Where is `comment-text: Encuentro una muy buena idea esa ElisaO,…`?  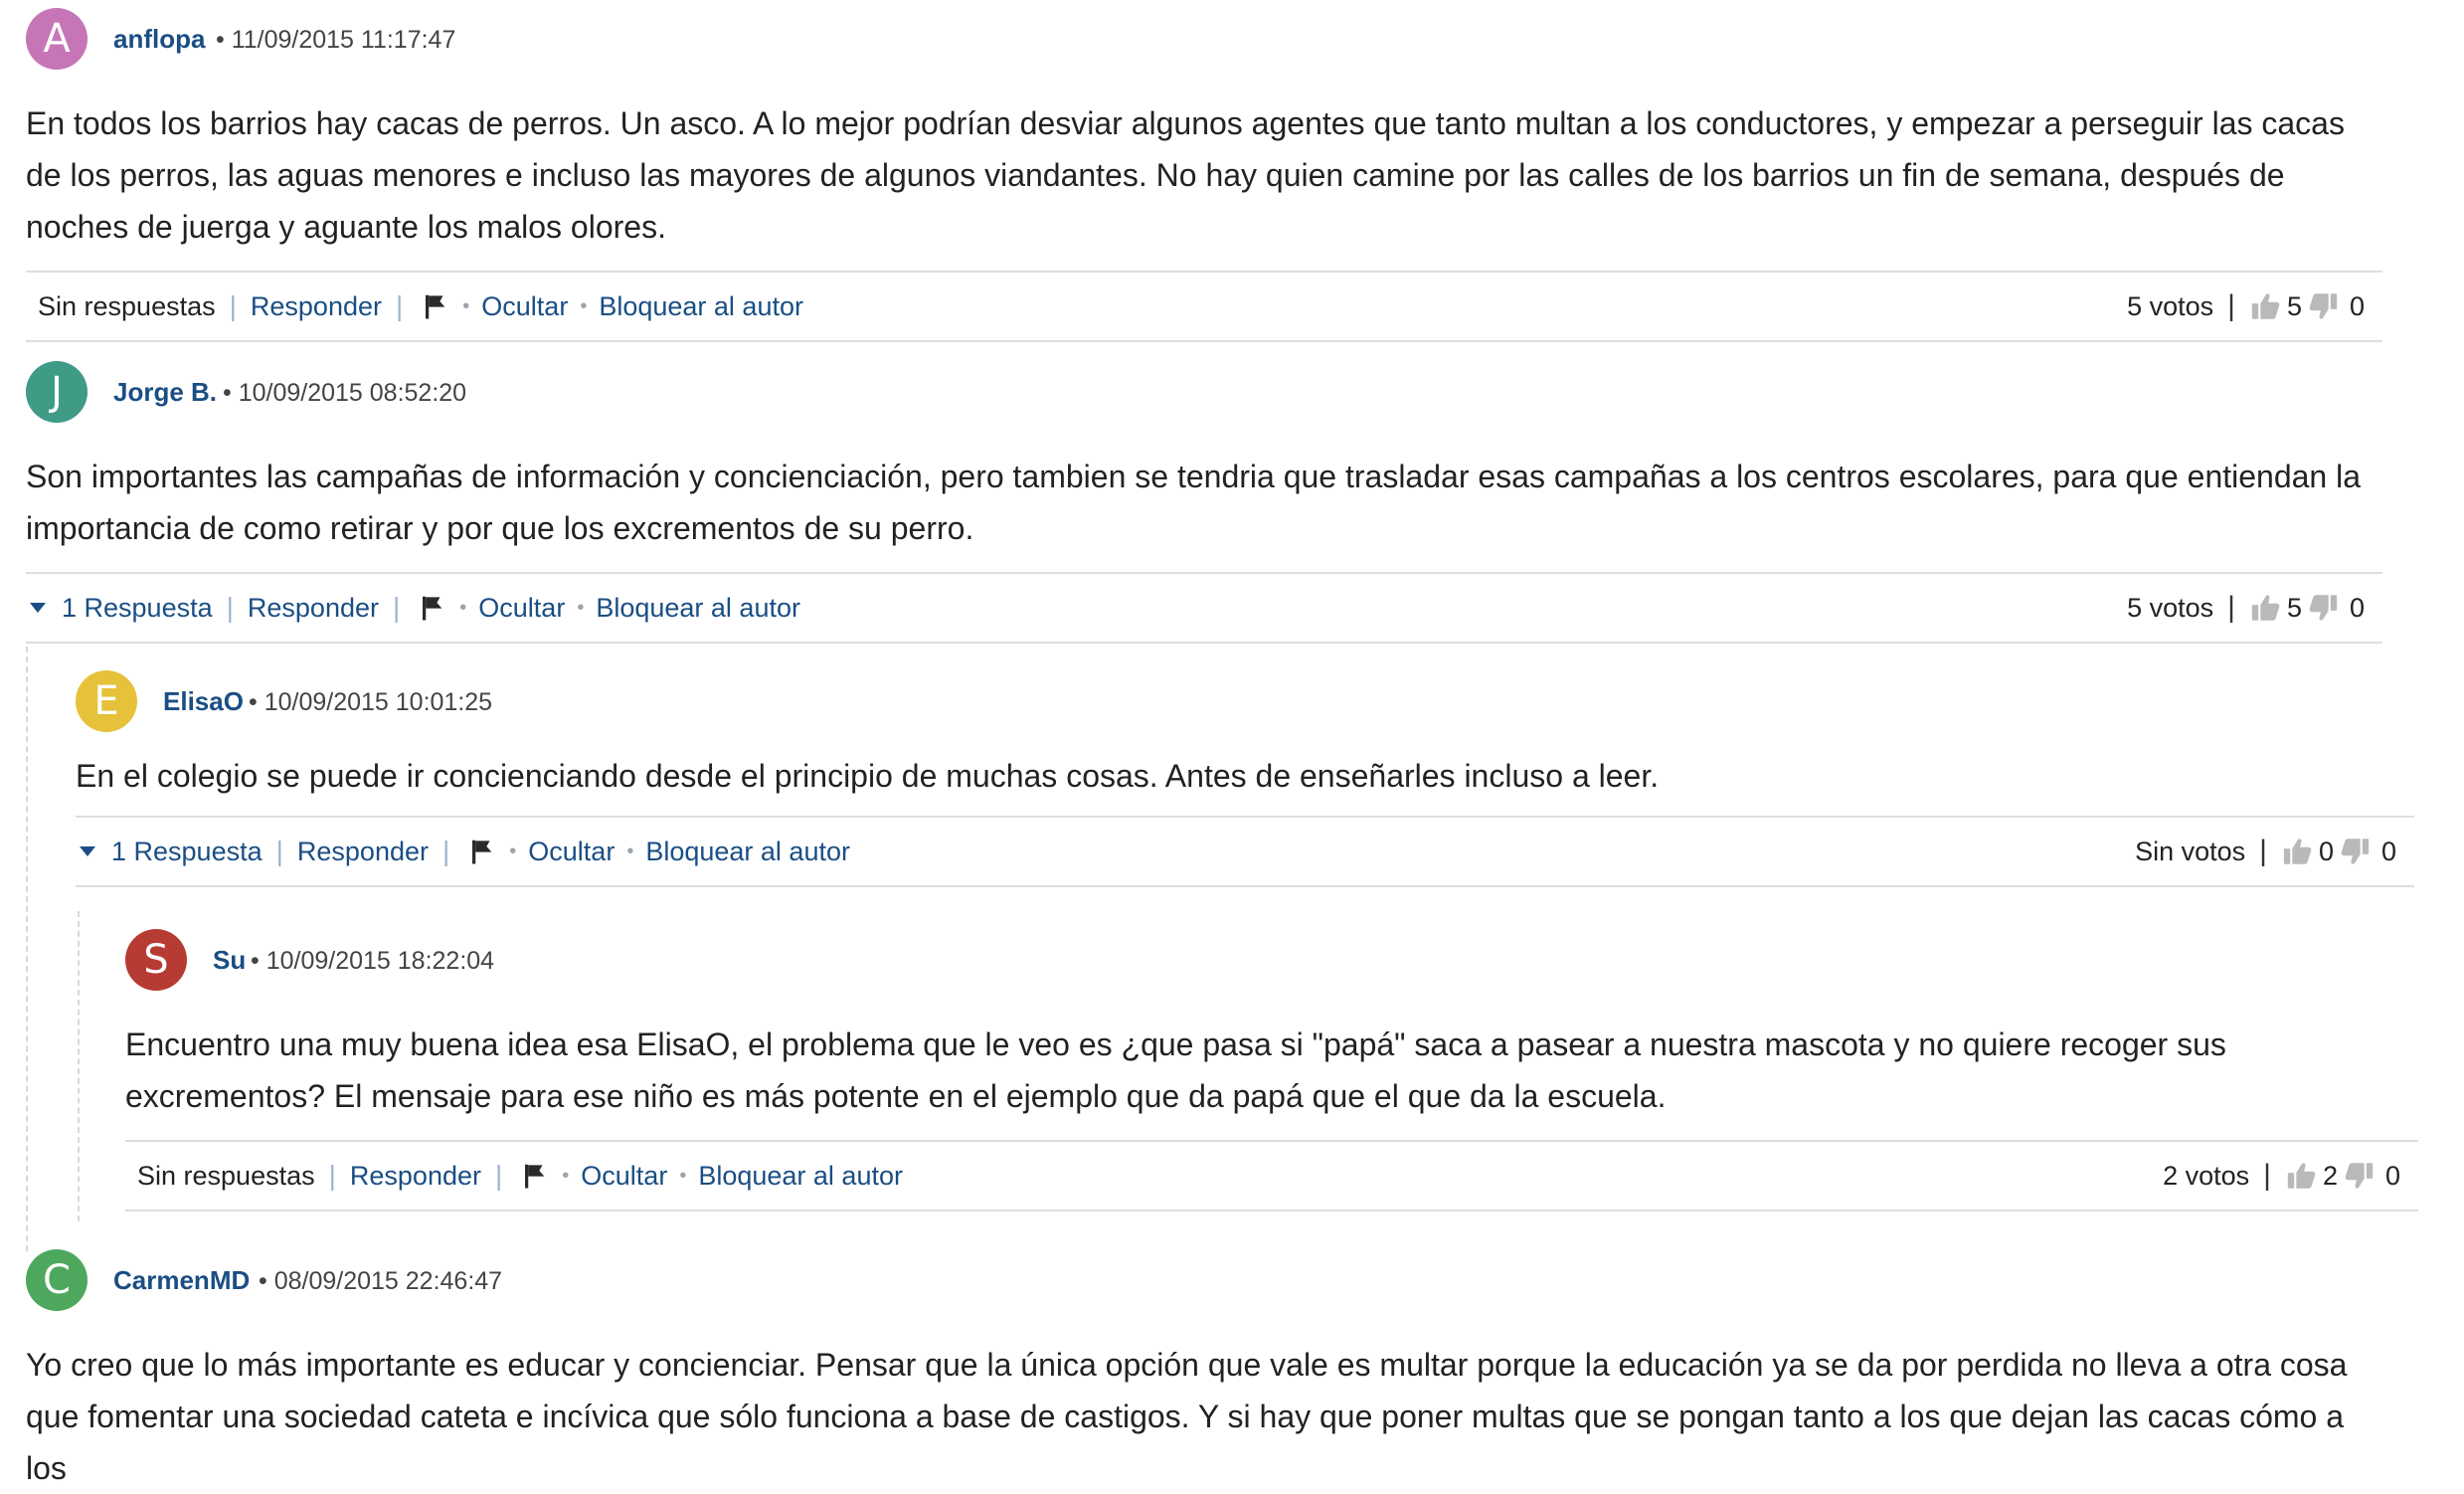 comment-text: Encuentro una muy buena idea esa ElisaO,… is located at coordinates (1175, 1071).